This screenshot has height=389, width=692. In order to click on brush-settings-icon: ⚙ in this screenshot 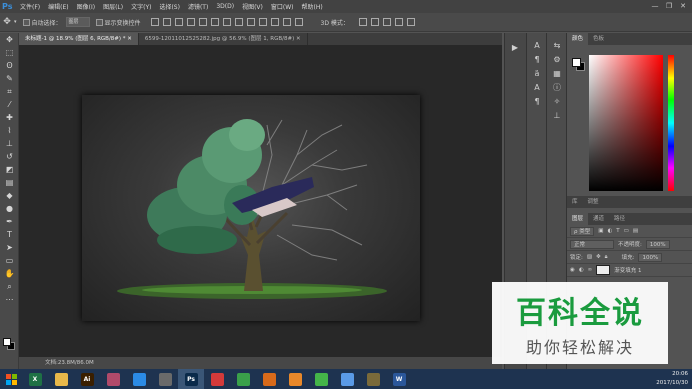, I will do `click(557, 60)`.